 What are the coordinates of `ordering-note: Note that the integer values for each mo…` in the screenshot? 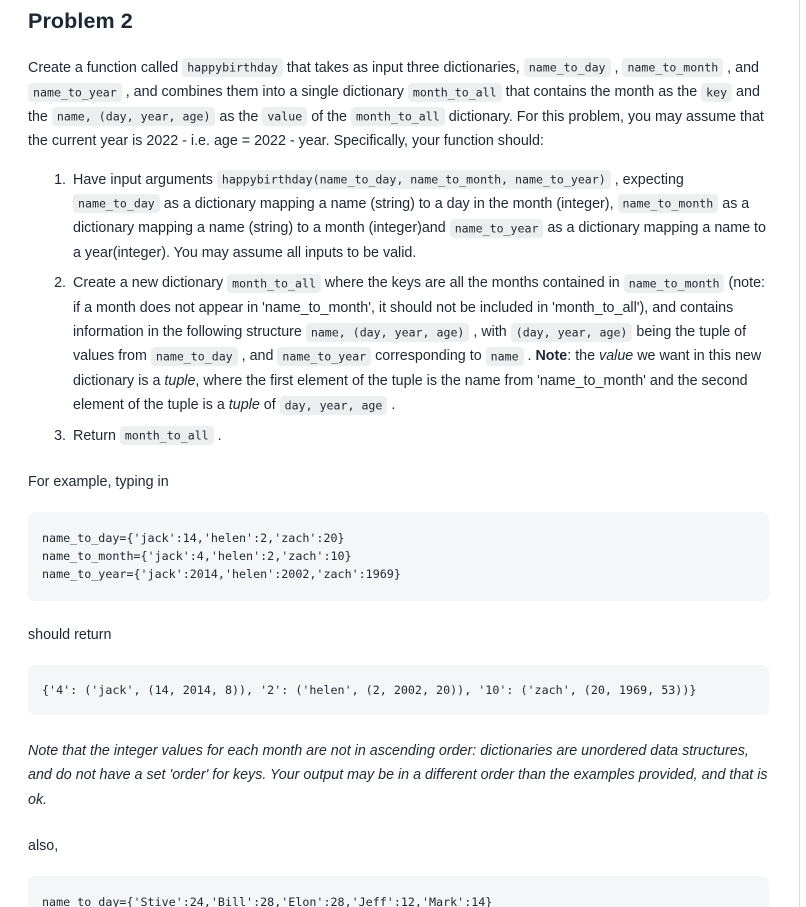 It's located at (398, 775).